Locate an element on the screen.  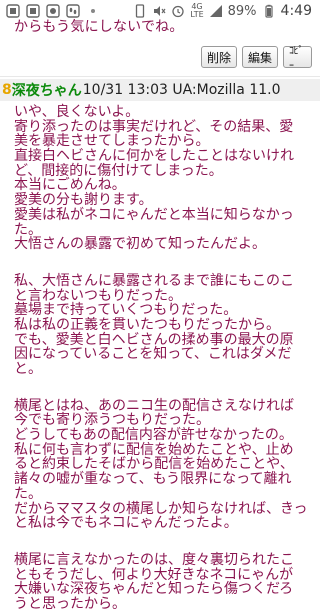
post-line: 今でも寄り添うつもりだった。 is located at coordinates (112, 420).